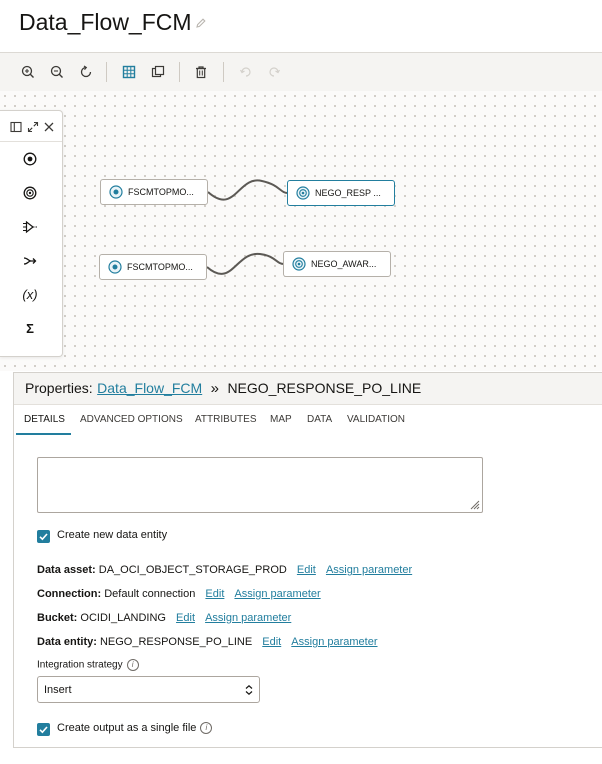 This screenshot has width=602, height=764. I want to click on create-entity-label: Create new data entity, so click(112, 535).